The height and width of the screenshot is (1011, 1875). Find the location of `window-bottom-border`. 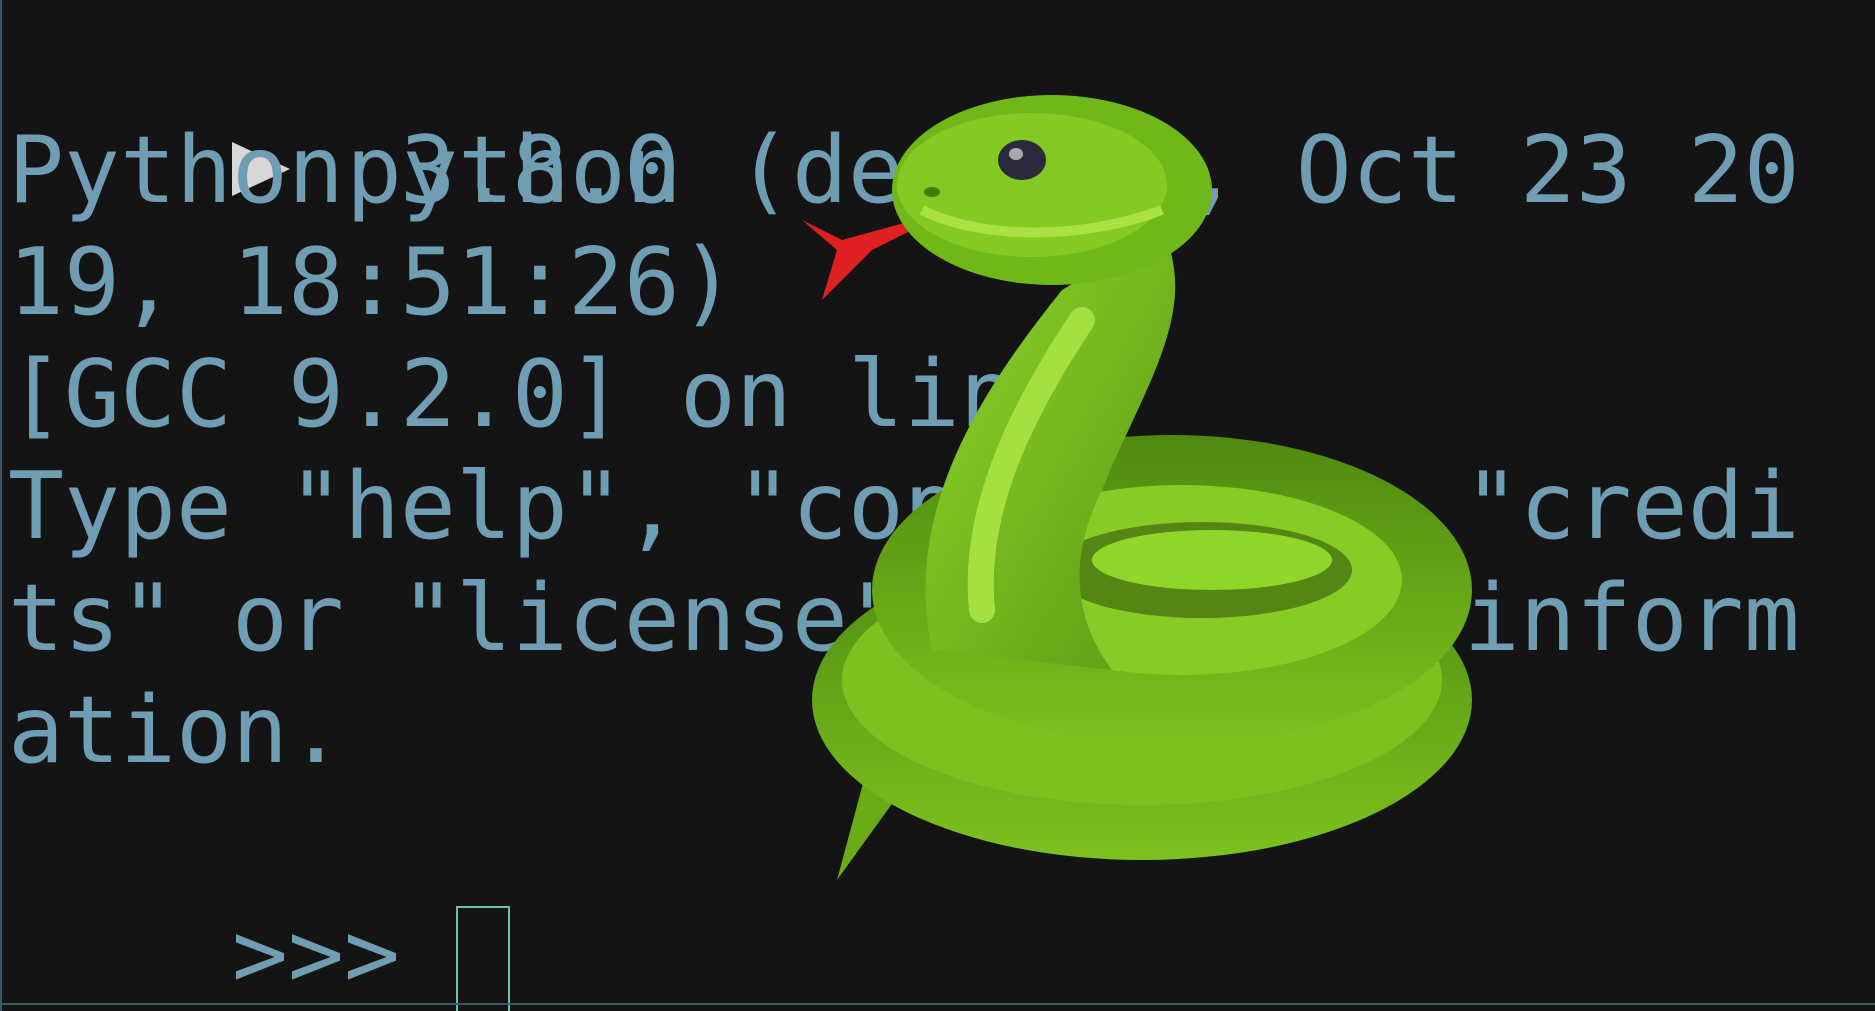

window-bottom-border is located at coordinates (938, 1004).